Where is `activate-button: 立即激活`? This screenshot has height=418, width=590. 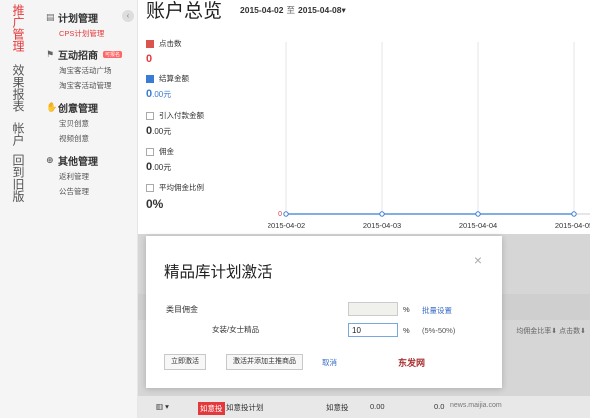
activate-button: 立即激活 is located at coordinates (185, 362).